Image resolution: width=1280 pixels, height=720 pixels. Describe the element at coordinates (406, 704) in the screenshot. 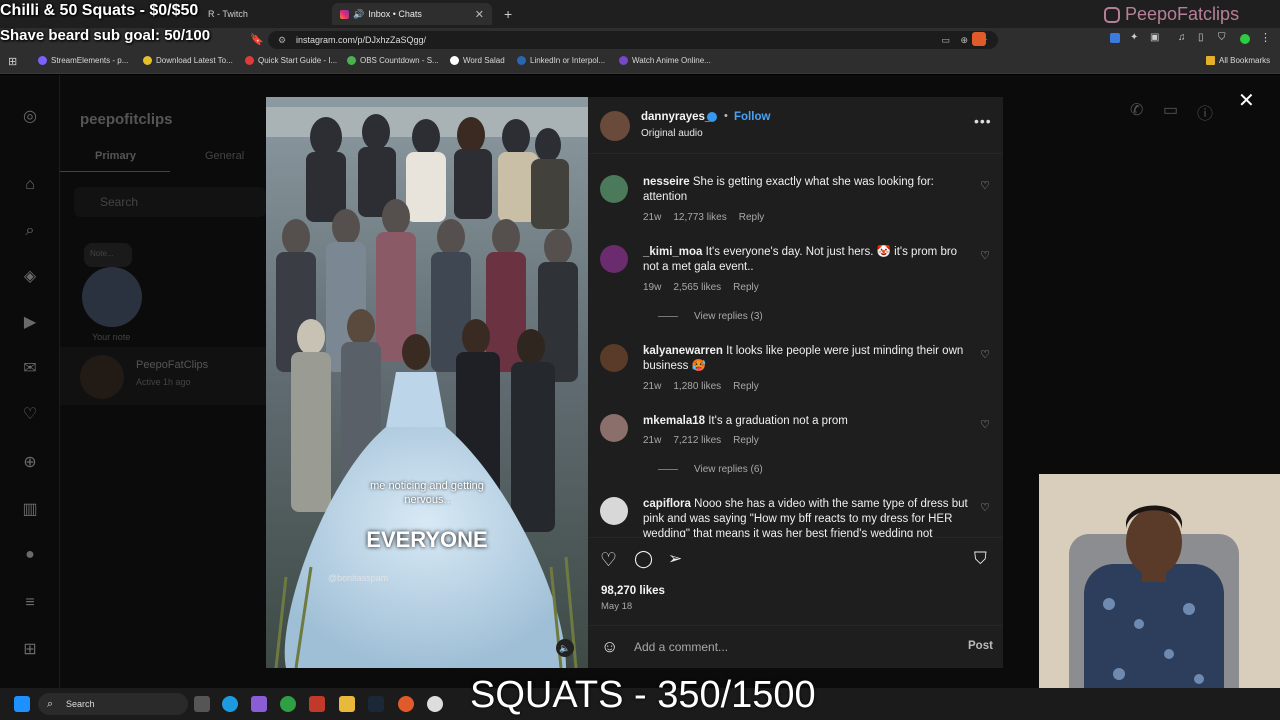

I see `brave-icon` at that location.